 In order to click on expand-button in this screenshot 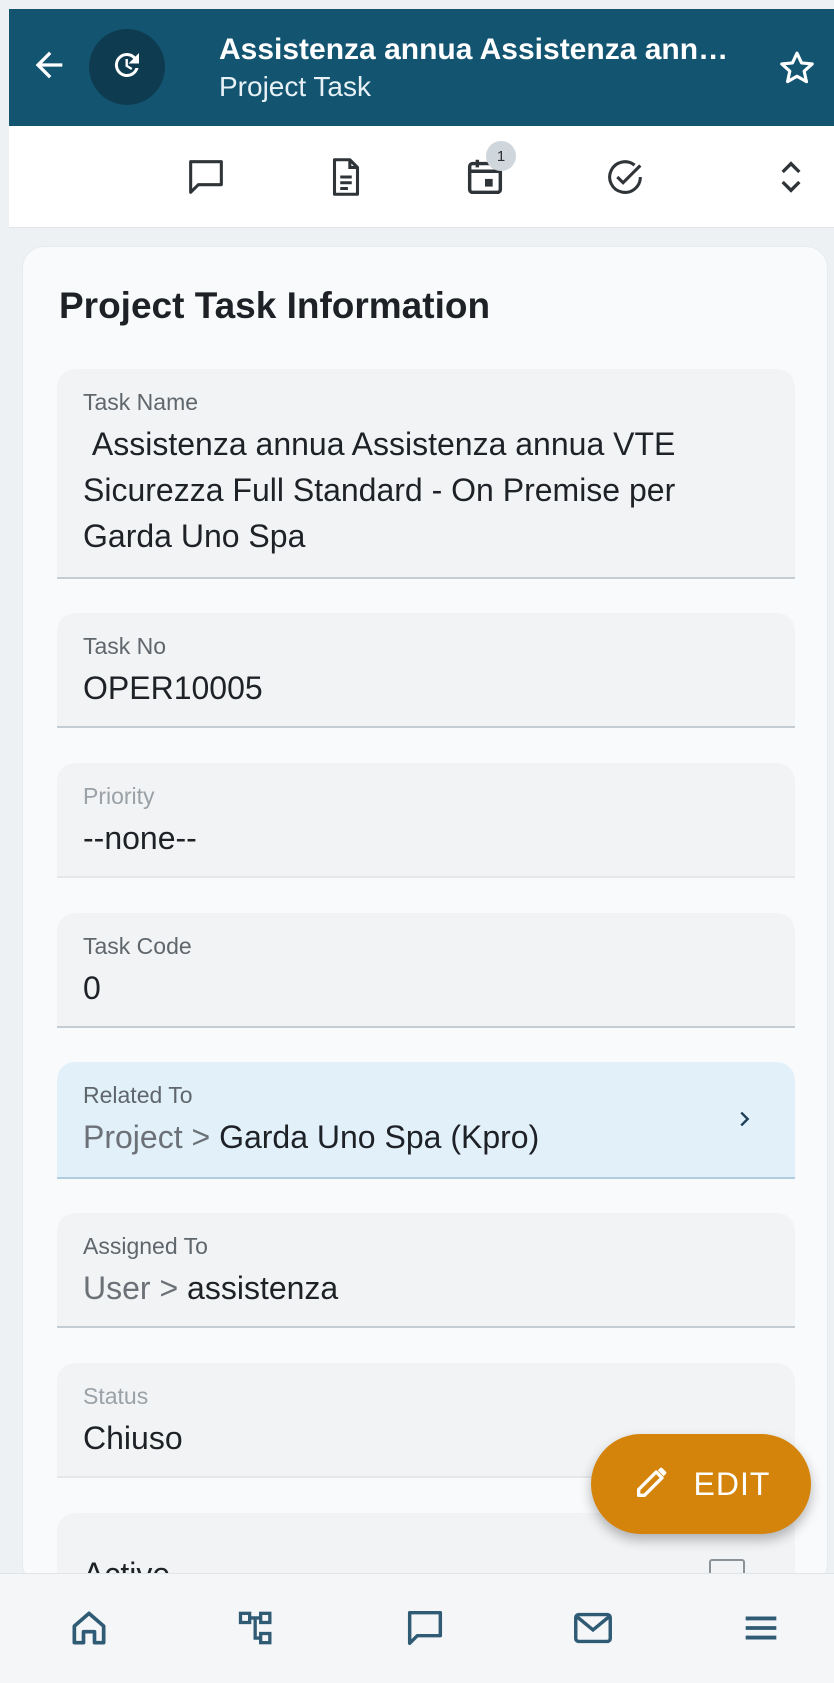, I will do `click(791, 179)`.